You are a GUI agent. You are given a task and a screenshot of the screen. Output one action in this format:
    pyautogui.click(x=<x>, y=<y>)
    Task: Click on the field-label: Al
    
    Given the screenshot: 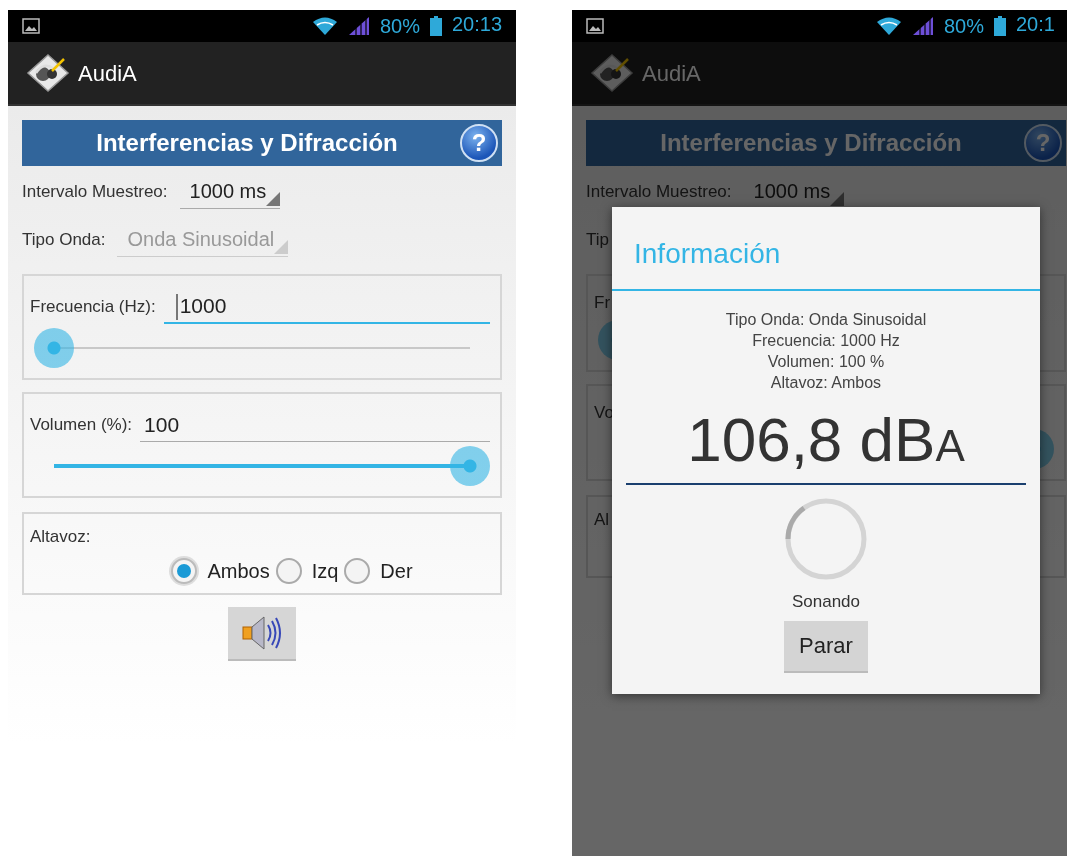 What is the action you would take?
    pyautogui.click(x=602, y=520)
    